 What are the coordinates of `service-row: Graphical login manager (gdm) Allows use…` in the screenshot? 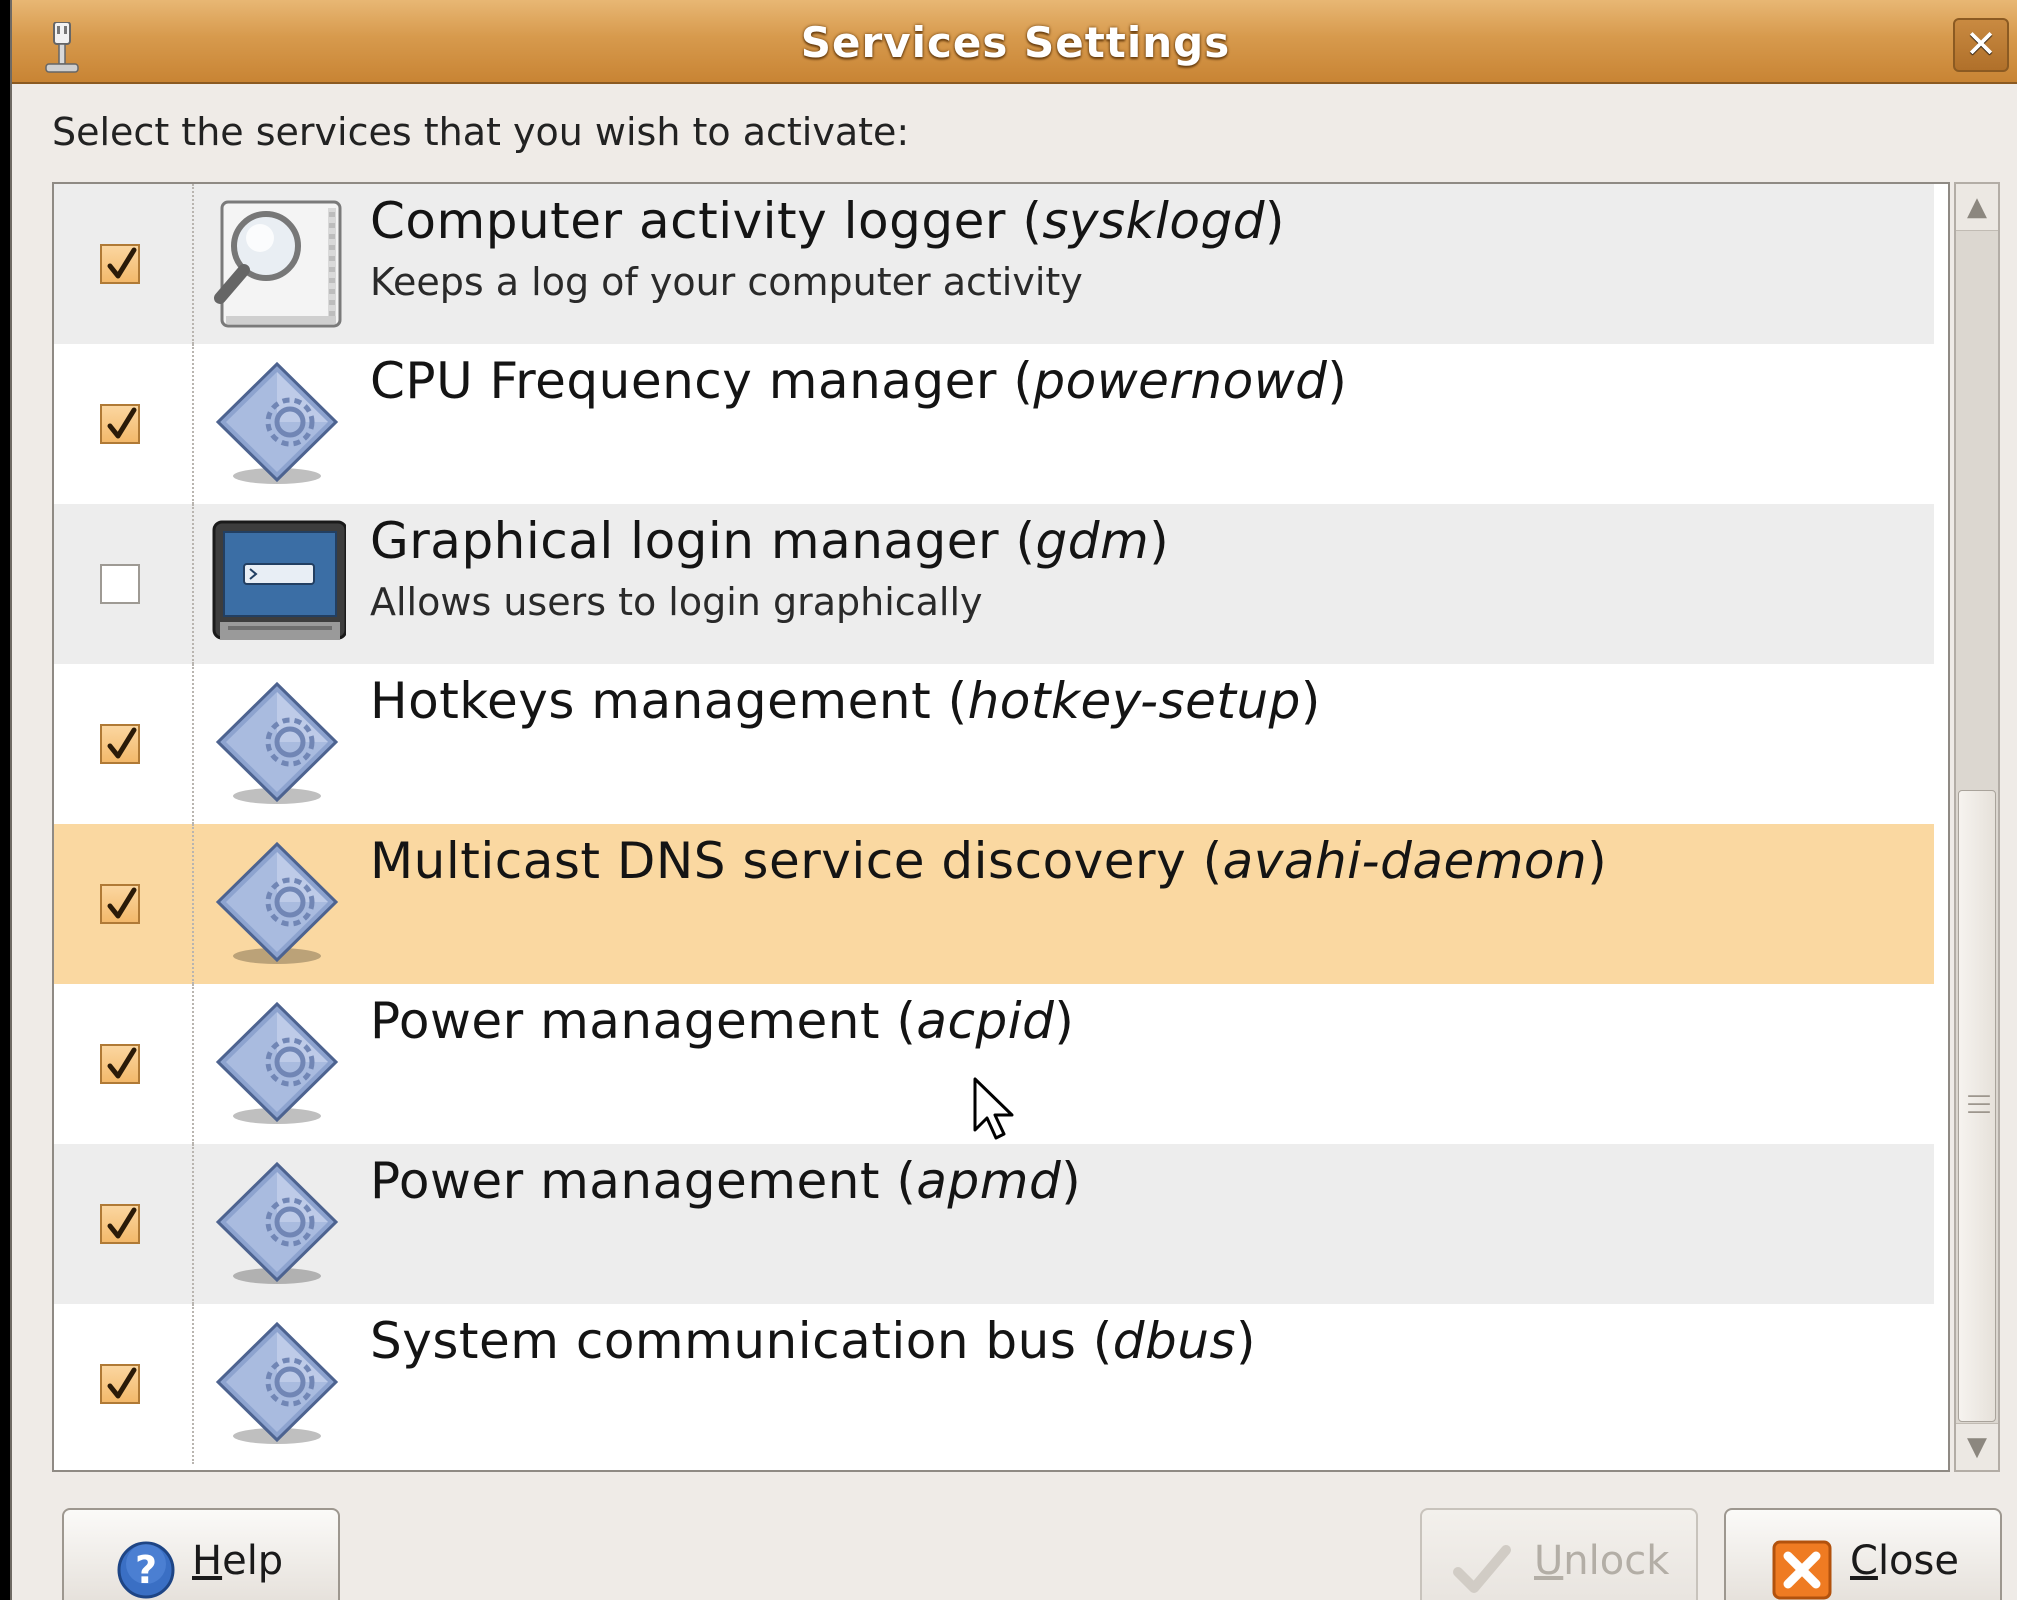 It's located at (994, 584).